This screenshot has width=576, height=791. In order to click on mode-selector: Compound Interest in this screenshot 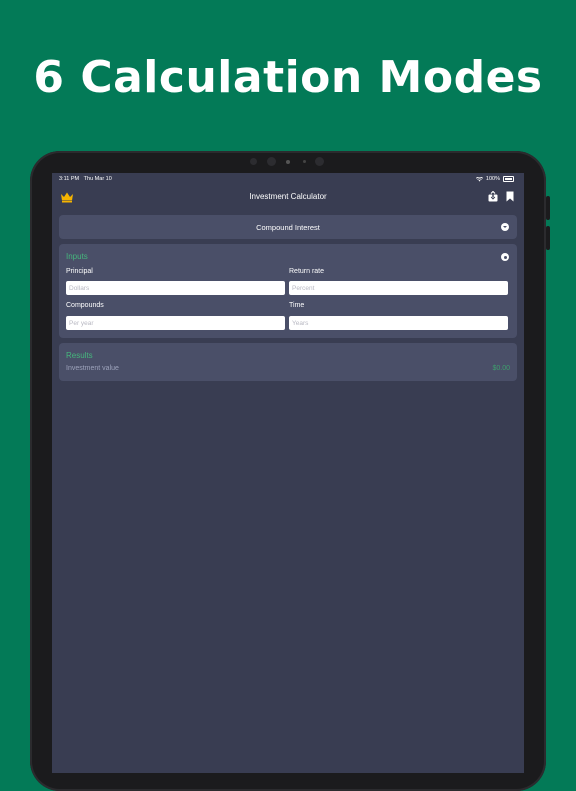, I will do `click(288, 227)`.